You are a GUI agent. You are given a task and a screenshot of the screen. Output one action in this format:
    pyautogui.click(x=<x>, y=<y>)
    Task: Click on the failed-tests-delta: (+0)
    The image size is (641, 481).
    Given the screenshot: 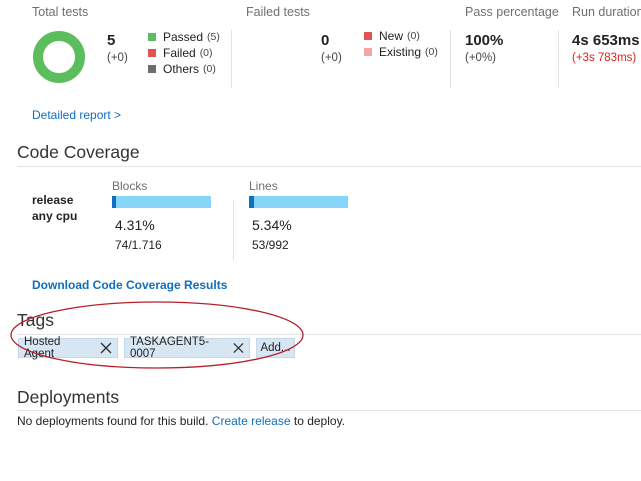 What is the action you would take?
    pyautogui.click(x=331, y=58)
    